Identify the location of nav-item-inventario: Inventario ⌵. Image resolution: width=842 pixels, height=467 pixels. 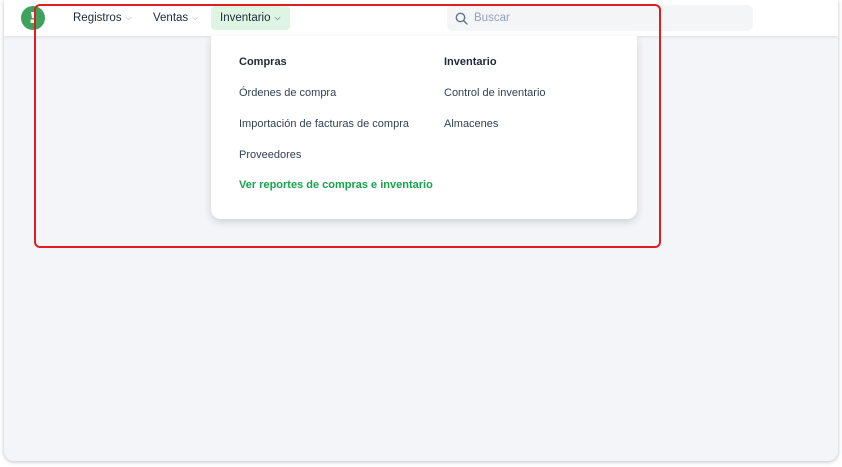
(250, 18).